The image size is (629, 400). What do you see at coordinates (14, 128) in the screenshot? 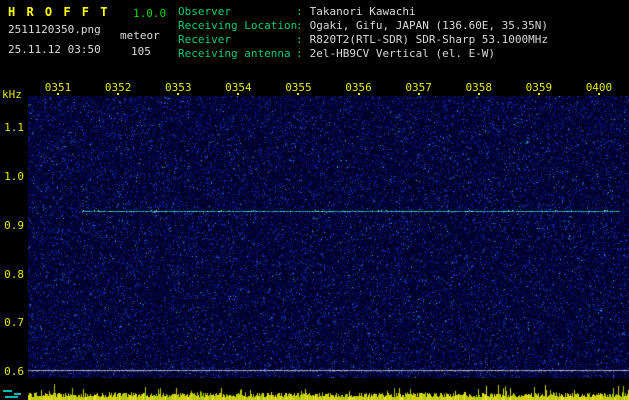
I see `freq-tick-label: 1.1` at bounding box center [14, 128].